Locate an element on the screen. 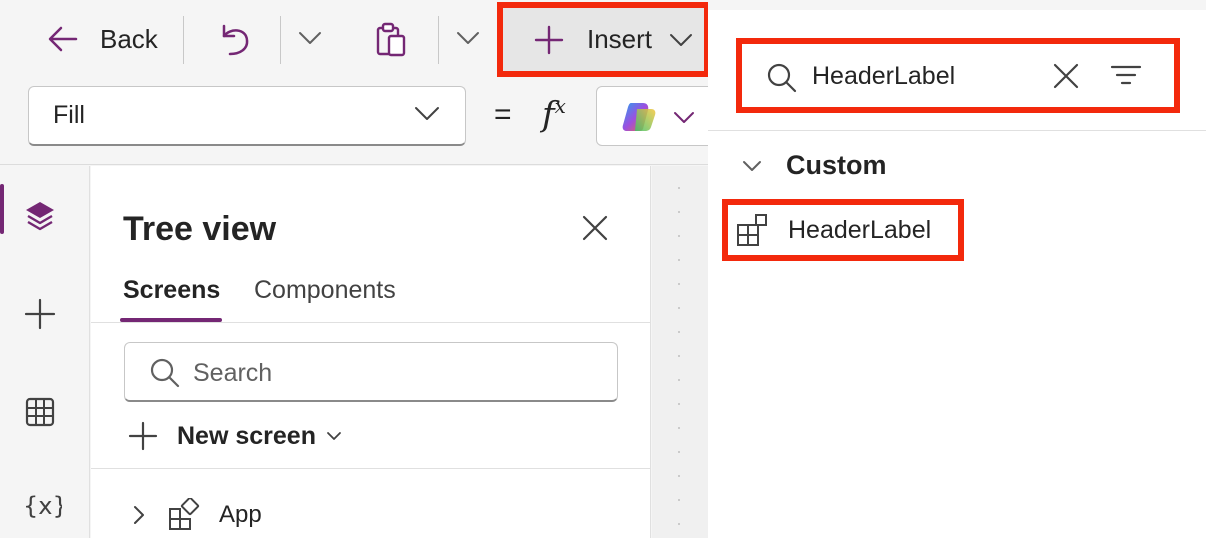 Image resolution: width=1206 pixels, height=538 pixels. tab-components: Components is located at coordinates (325, 290).